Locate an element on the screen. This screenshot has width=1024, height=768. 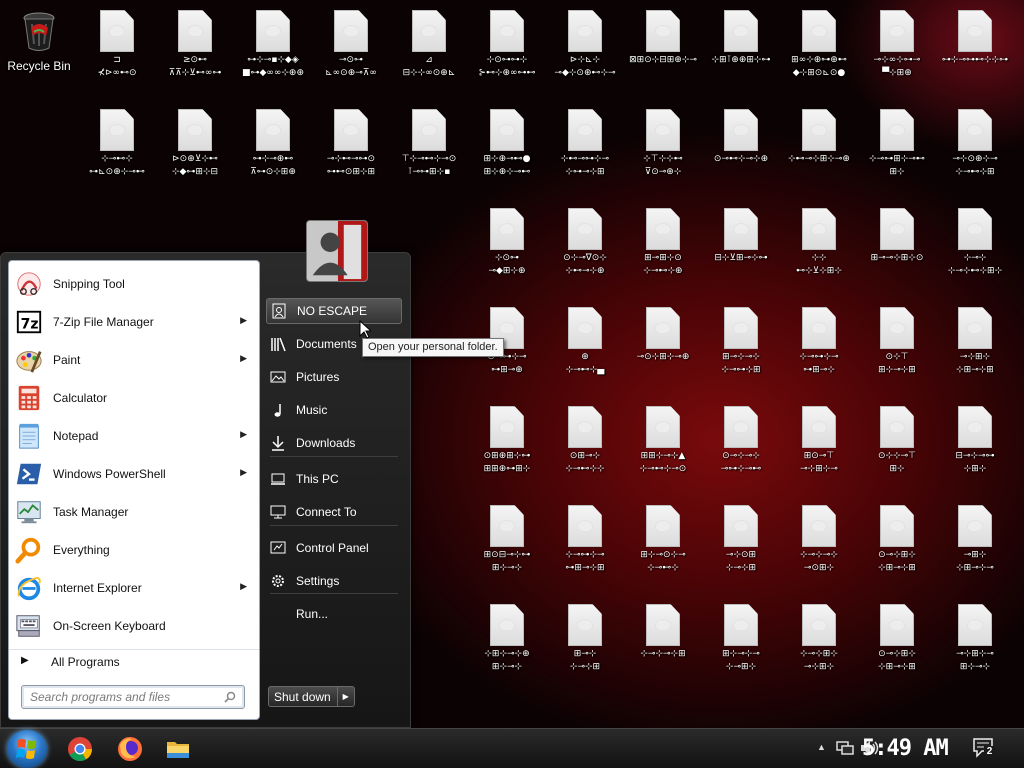
desktop-file-icon: ⊸⊹⊙⊞ ⊹⊸⊹⊞ is located at coordinates (741, 546).